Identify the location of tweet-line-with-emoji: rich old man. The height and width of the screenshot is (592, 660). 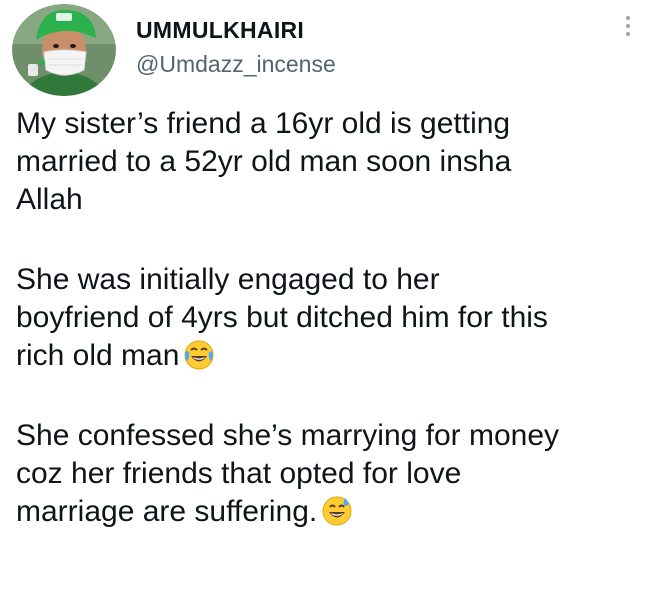
(332, 356).